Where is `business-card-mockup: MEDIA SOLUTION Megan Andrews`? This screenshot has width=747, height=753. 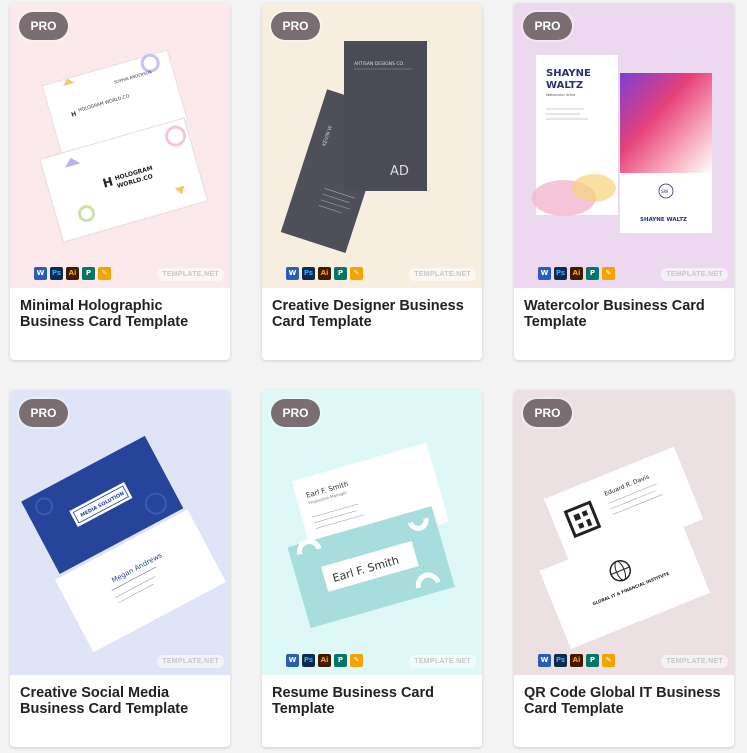
business-card-mockup: MEDIA SOLUTION Megan Andrews is located at coordinates (123, 544).